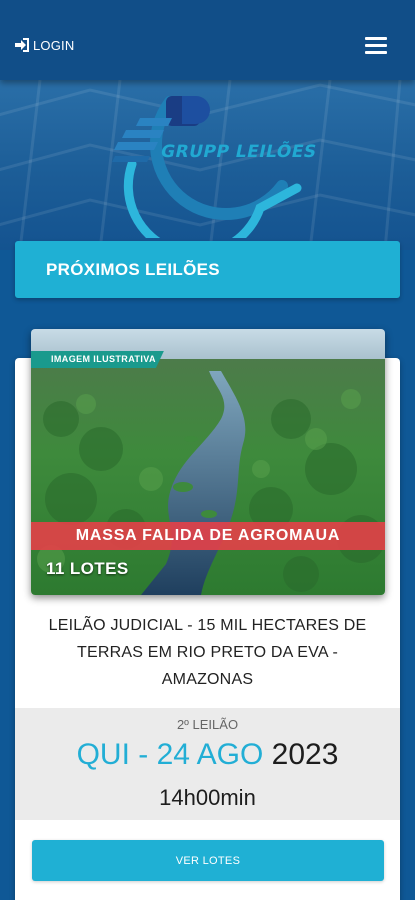  I want to click on lots-count: 11 LOTES, so click(87, 568).